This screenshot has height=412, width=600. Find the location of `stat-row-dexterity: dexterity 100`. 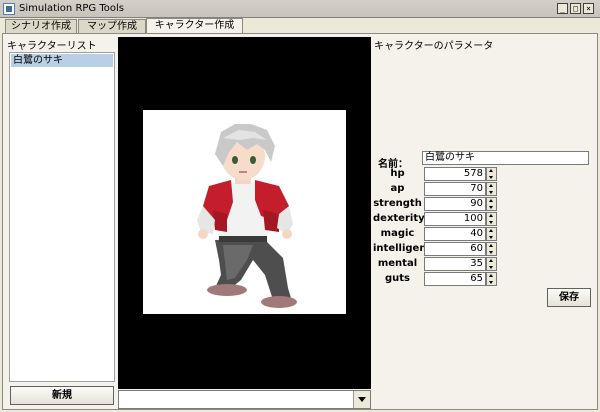

stat-row-dexterity: dexterity 100 is located at coordinates (453, 219).